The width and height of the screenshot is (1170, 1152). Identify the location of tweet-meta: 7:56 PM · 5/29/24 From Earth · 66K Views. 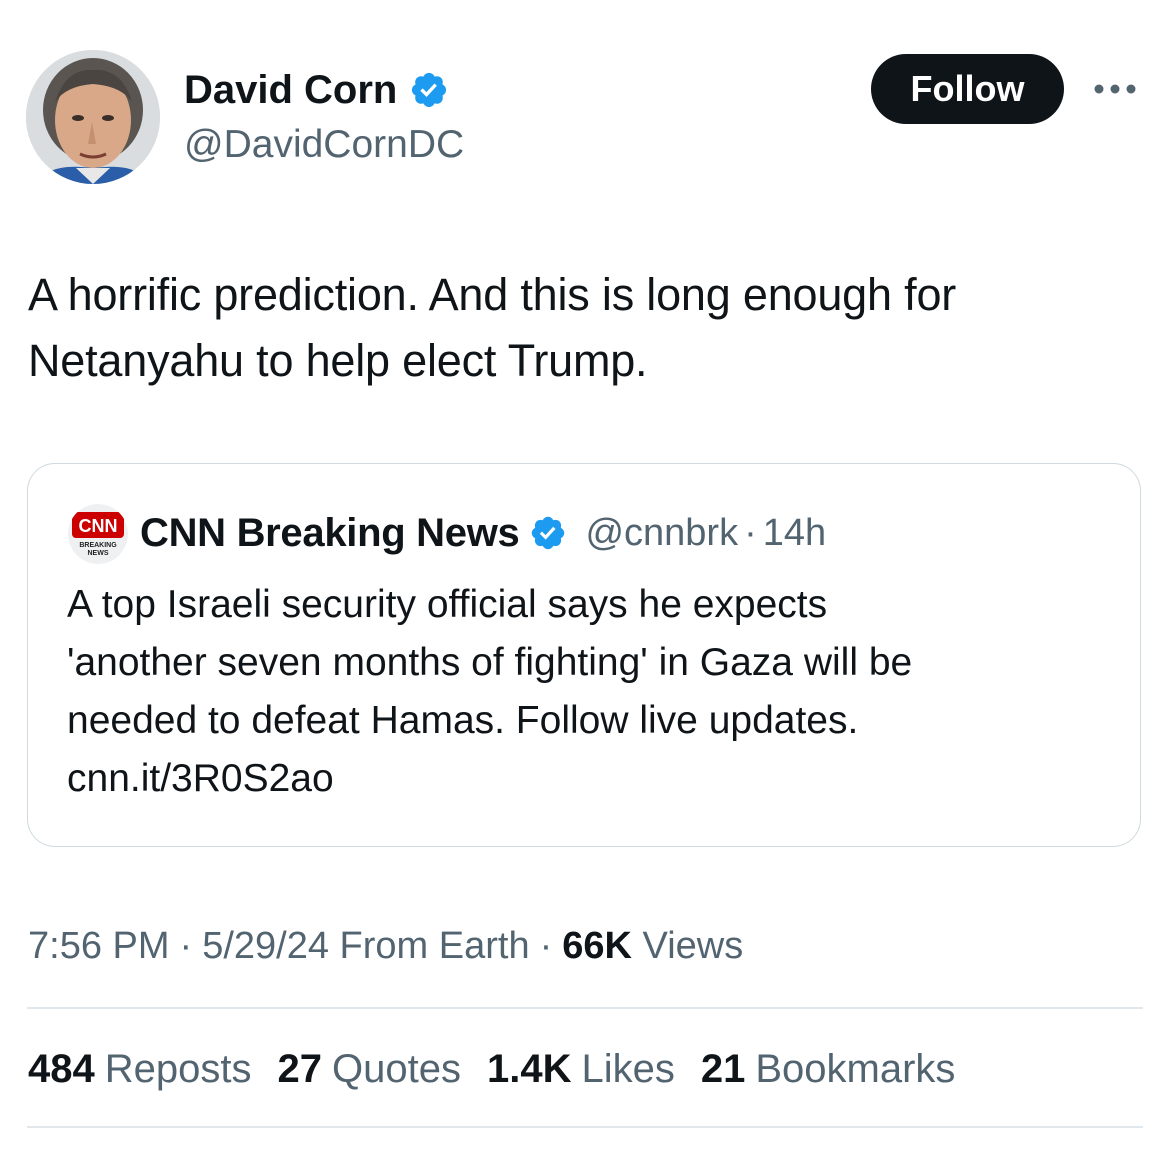
(385, 946).